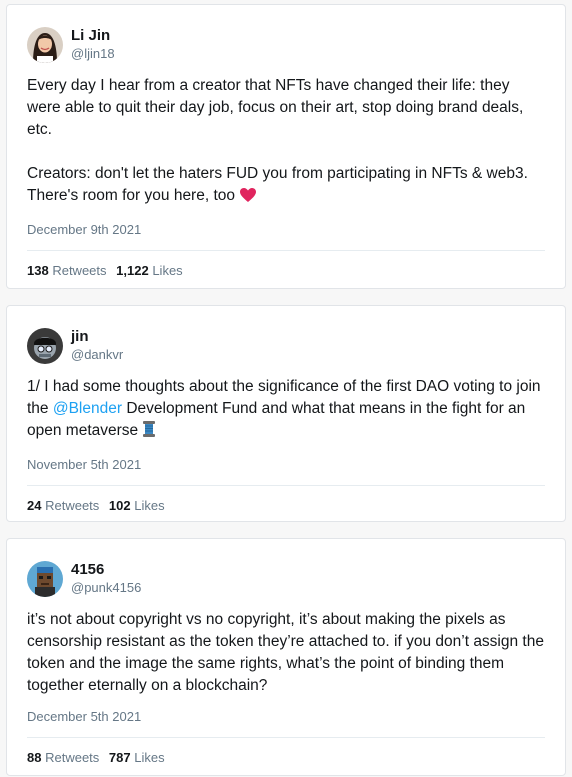  Describe the element at coordinates (38, 270) in the screenshot. I see `retweet-count: 138` at that location.